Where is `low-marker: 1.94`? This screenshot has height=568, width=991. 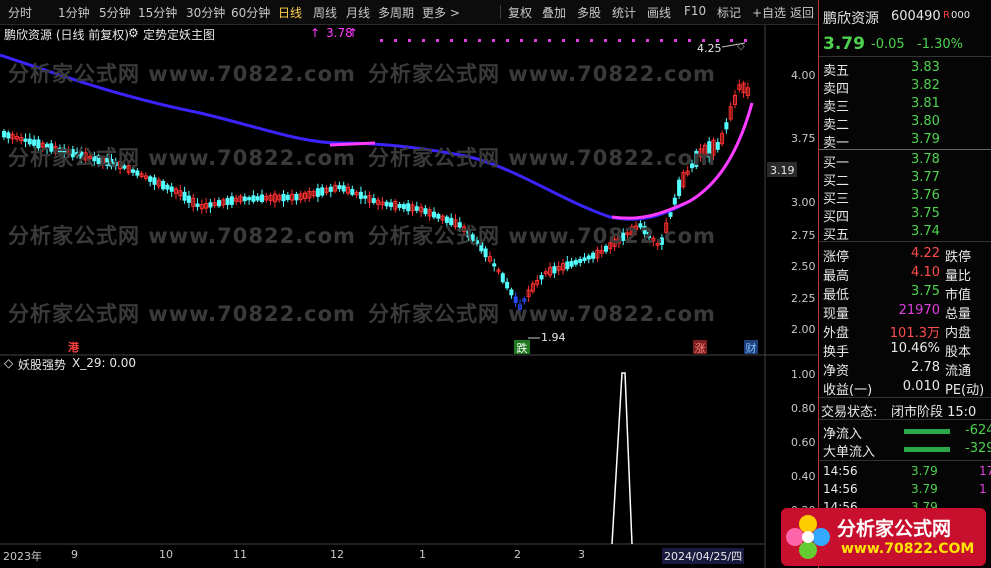
low-marker: 1.94 is located at coordinates (553, 337).